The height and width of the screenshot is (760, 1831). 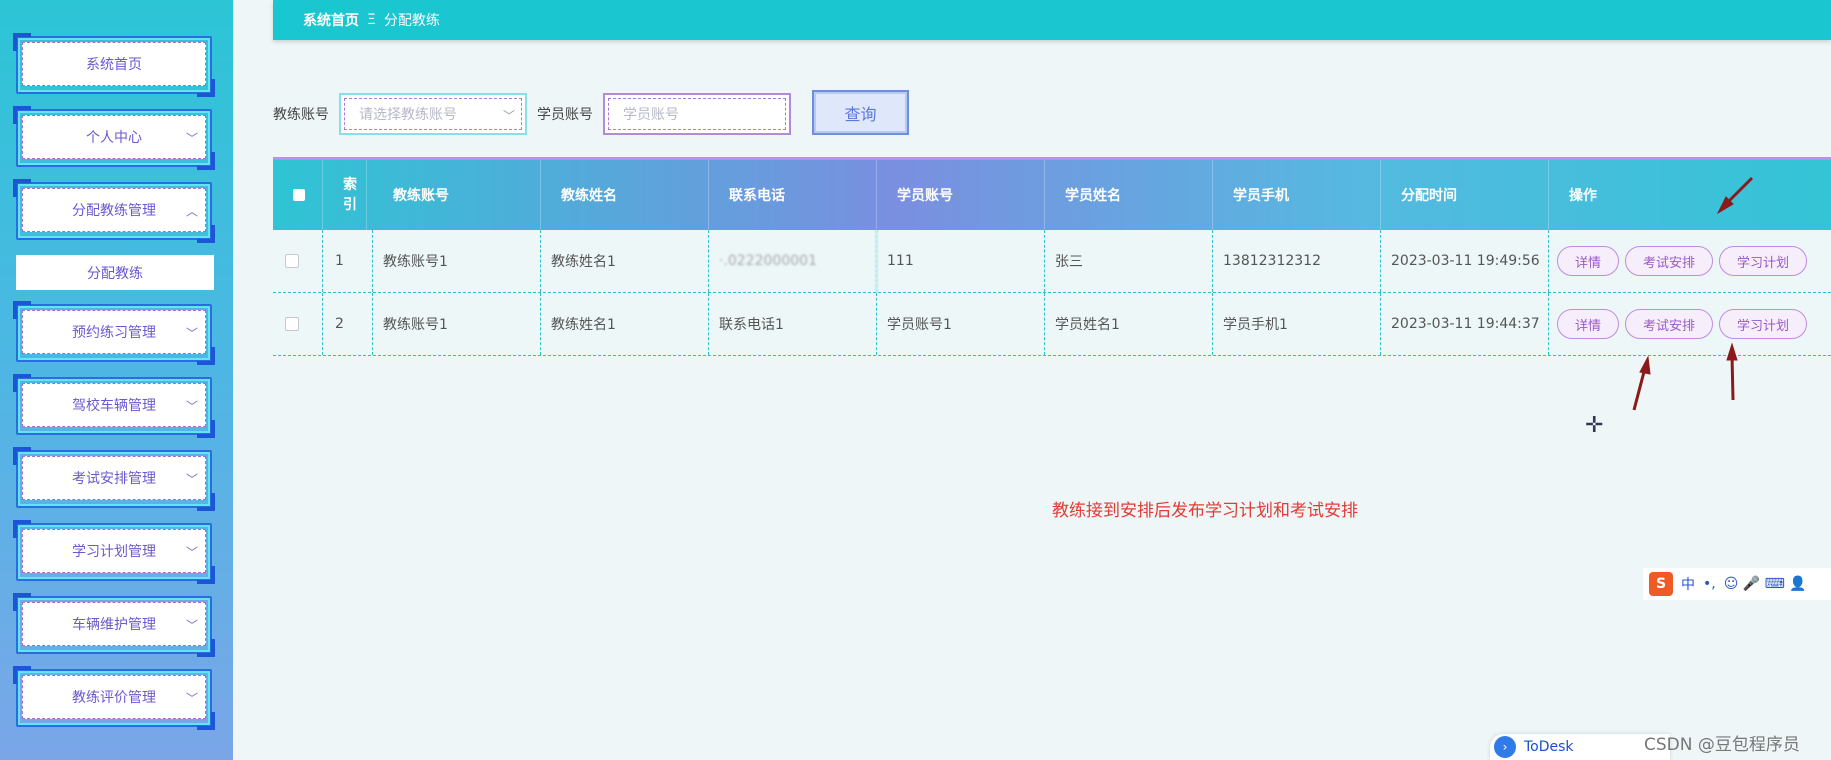 I want to click on todesk-label: ToDesk, so click(x=1549, y=747).